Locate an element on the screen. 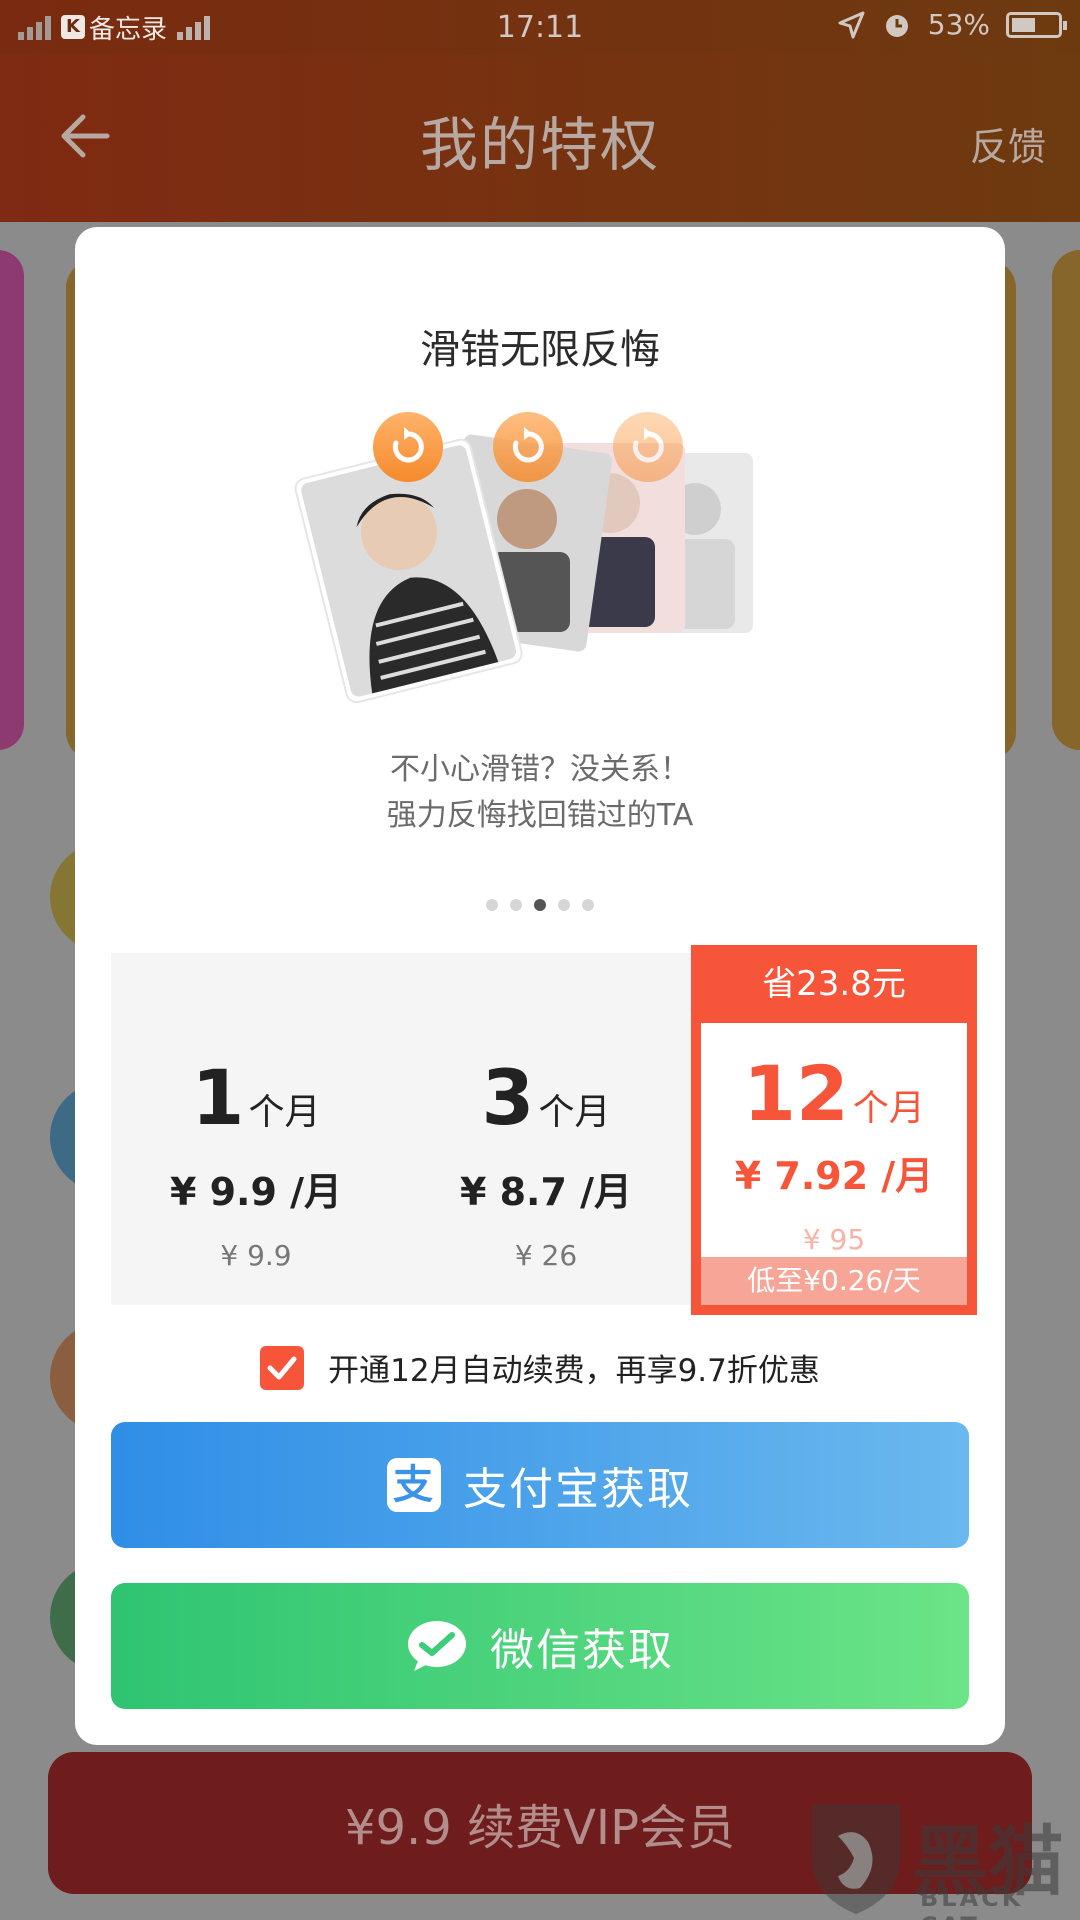  plan-monthly-price: ¥ 7.92 /月 is located at coordinates (834, 1176).